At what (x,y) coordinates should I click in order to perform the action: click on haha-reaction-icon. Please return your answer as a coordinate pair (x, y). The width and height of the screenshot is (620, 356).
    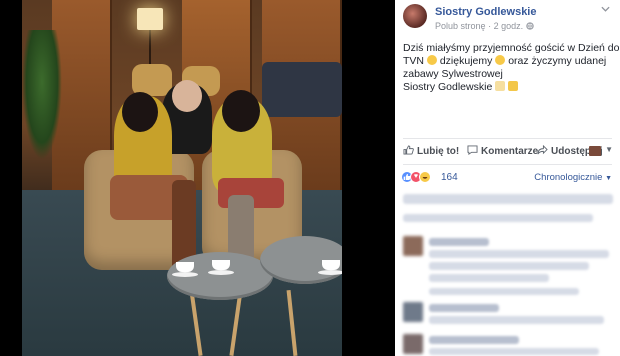
    Looking at the image, I should click on (425, 177).